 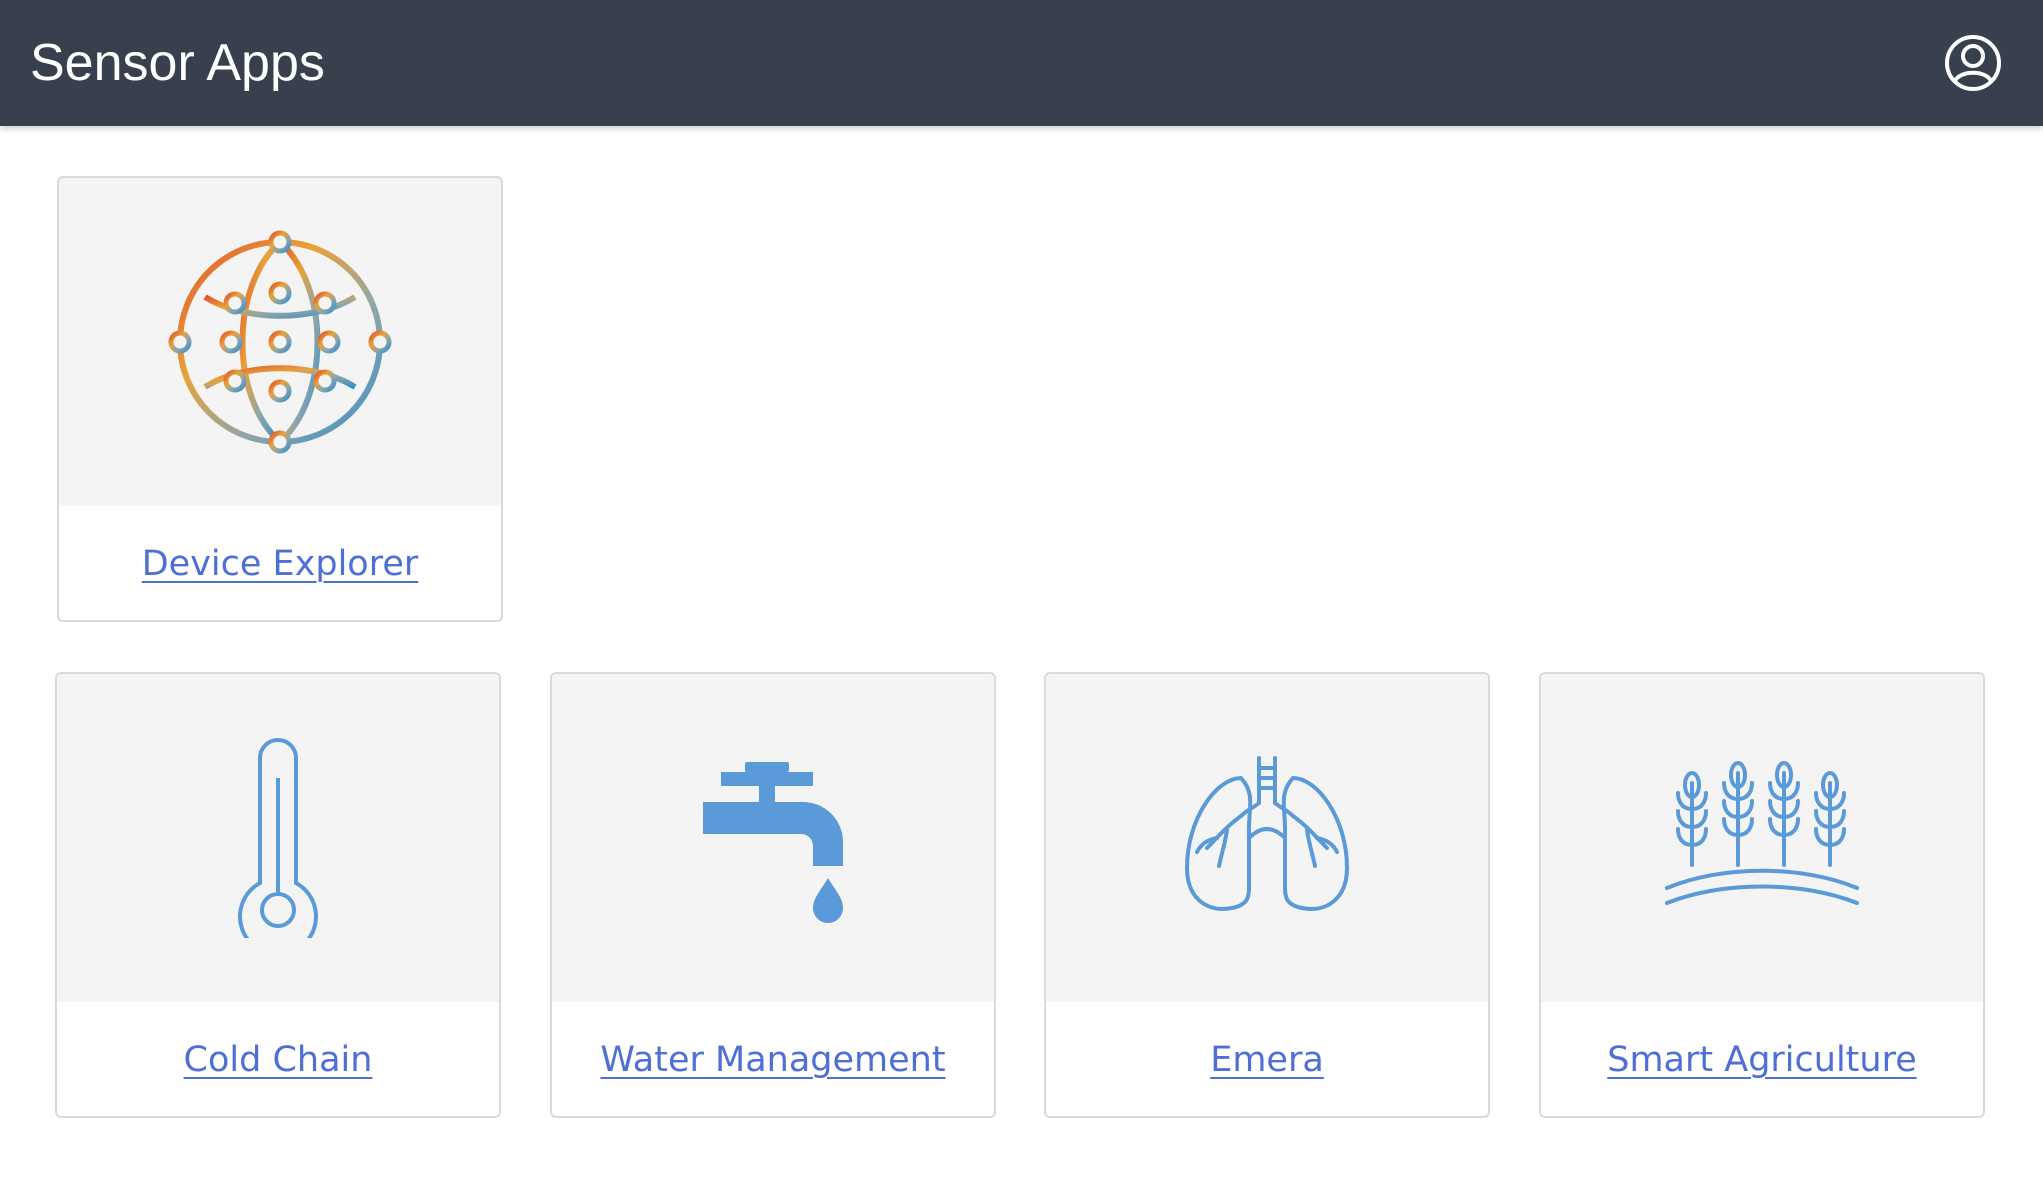 I want to click on app-card-water-management: Water Management, so click(x=773, y=895).